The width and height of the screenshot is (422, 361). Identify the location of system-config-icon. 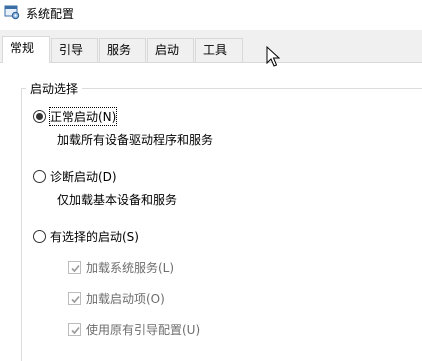
(12, 12).